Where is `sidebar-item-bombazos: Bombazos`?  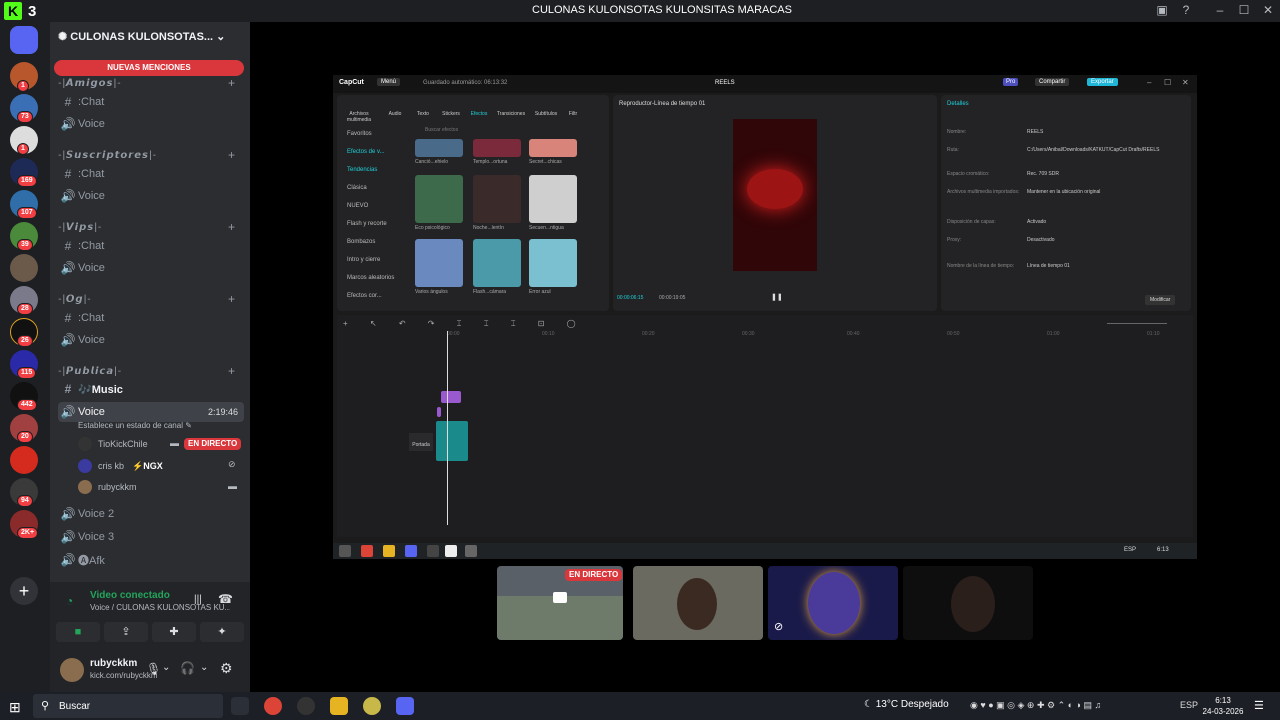
sidebar-item-bombazos: Bombazos is located at coordinates (371, 242).